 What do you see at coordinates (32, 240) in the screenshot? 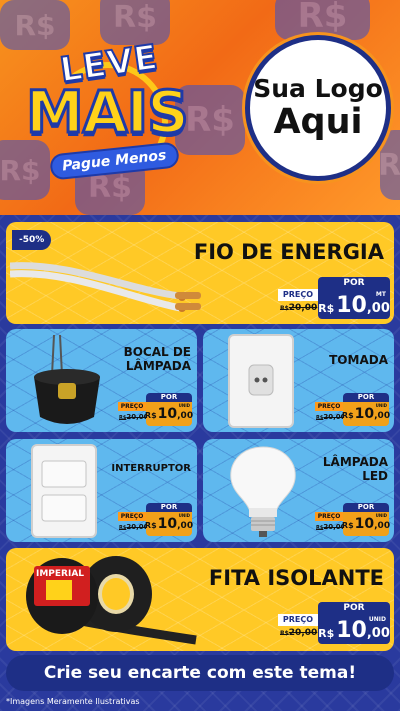
I see `discount-badge: -50%` at bounding box center [32, 240].